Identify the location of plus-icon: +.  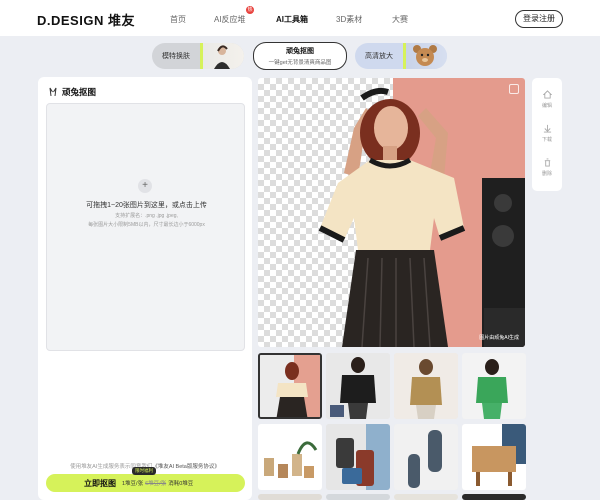
(145, 186).